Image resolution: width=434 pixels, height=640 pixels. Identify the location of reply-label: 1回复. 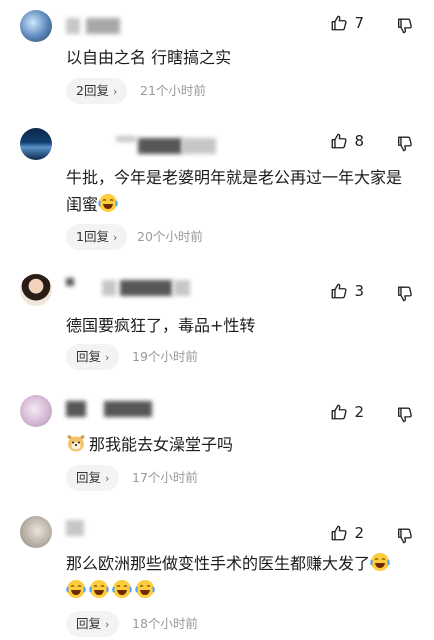
(92, 236).